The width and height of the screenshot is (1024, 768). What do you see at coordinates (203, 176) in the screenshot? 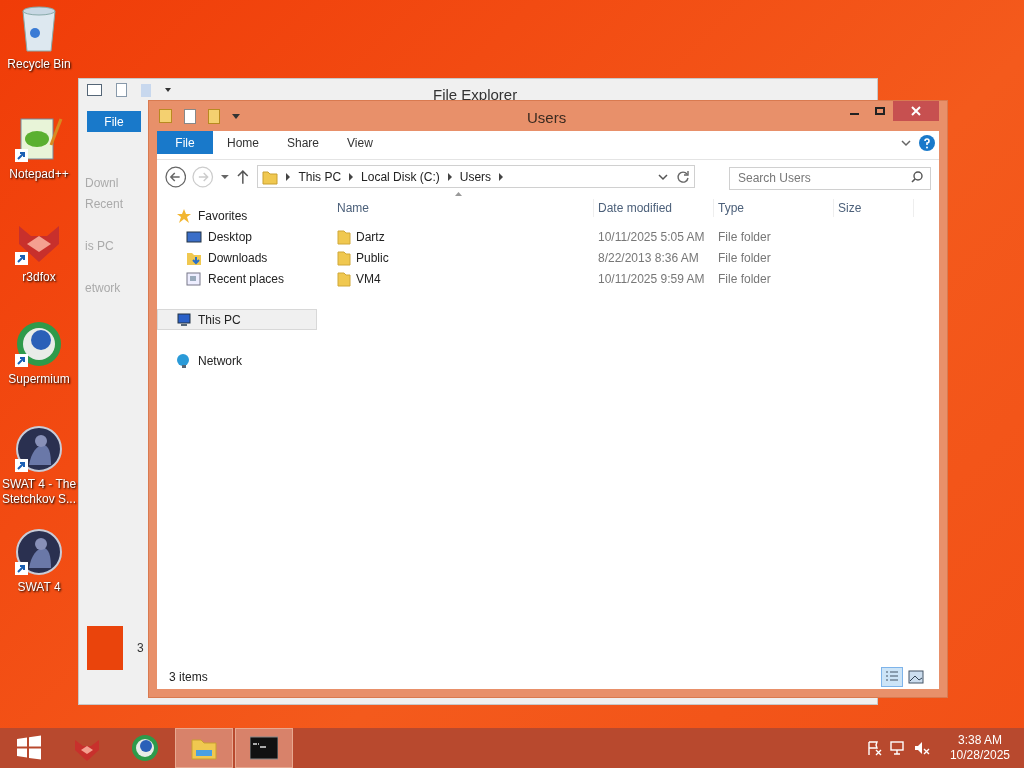
I see `forward-icon` at bounding box center [203, 176].